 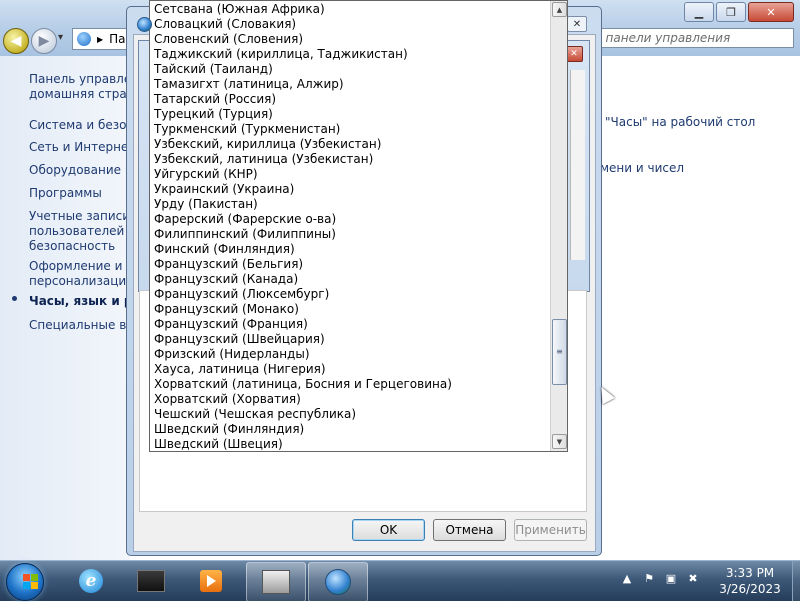 I want to click on dropdown-list-item: Сетсвана (Южная Африка), so click(x=239, y=9).